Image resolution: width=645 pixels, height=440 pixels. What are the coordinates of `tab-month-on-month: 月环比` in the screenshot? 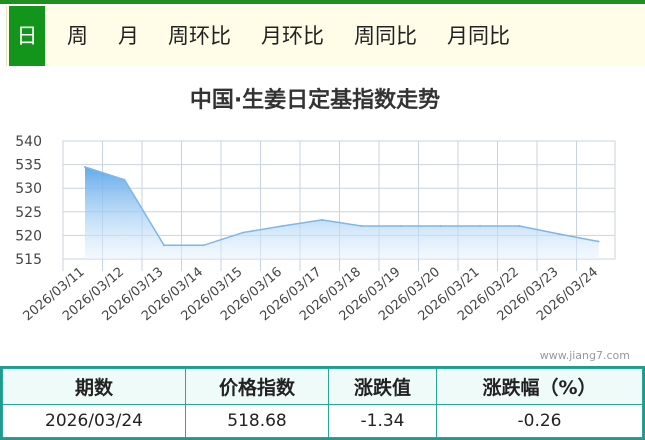 It's located at (292, 36).